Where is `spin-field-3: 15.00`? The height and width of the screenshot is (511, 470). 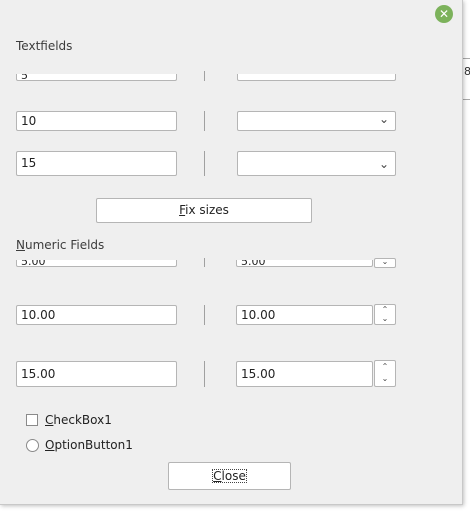 spin-field-3: 15.00 is located at coordinates (304, 374).